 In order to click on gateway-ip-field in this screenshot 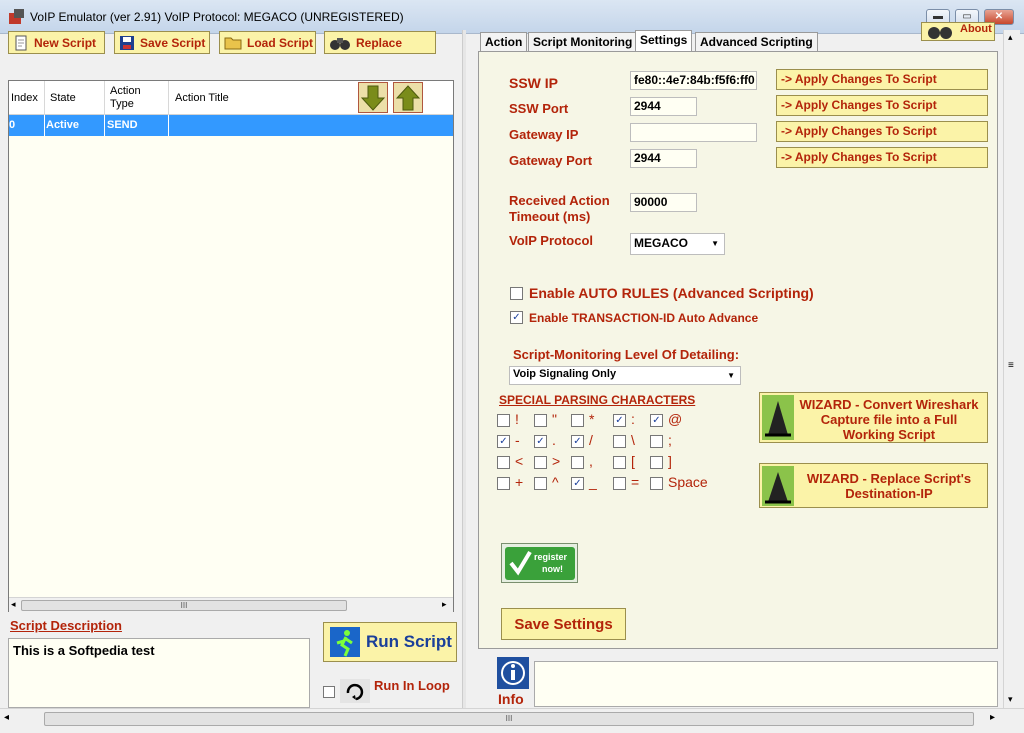, I will do `click(693, 132)`.